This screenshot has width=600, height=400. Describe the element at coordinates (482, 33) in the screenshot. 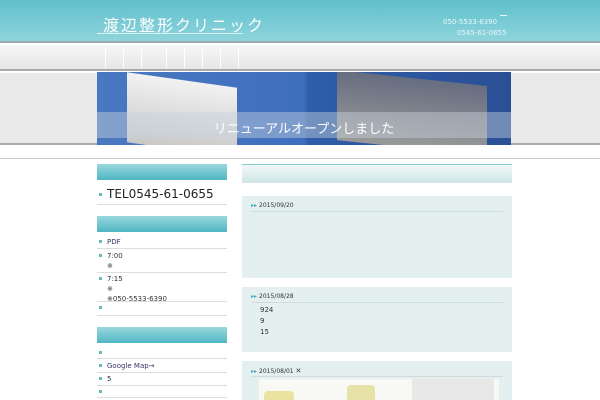

I see `header-tel-2: 0545-61-0655` at that location.